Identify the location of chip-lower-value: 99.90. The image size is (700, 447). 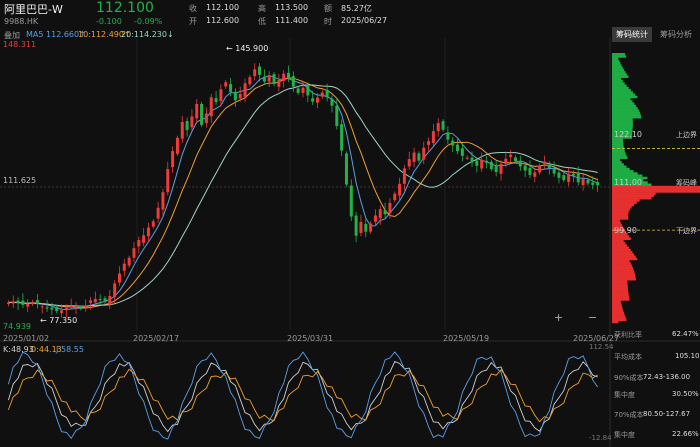
(625, 230).